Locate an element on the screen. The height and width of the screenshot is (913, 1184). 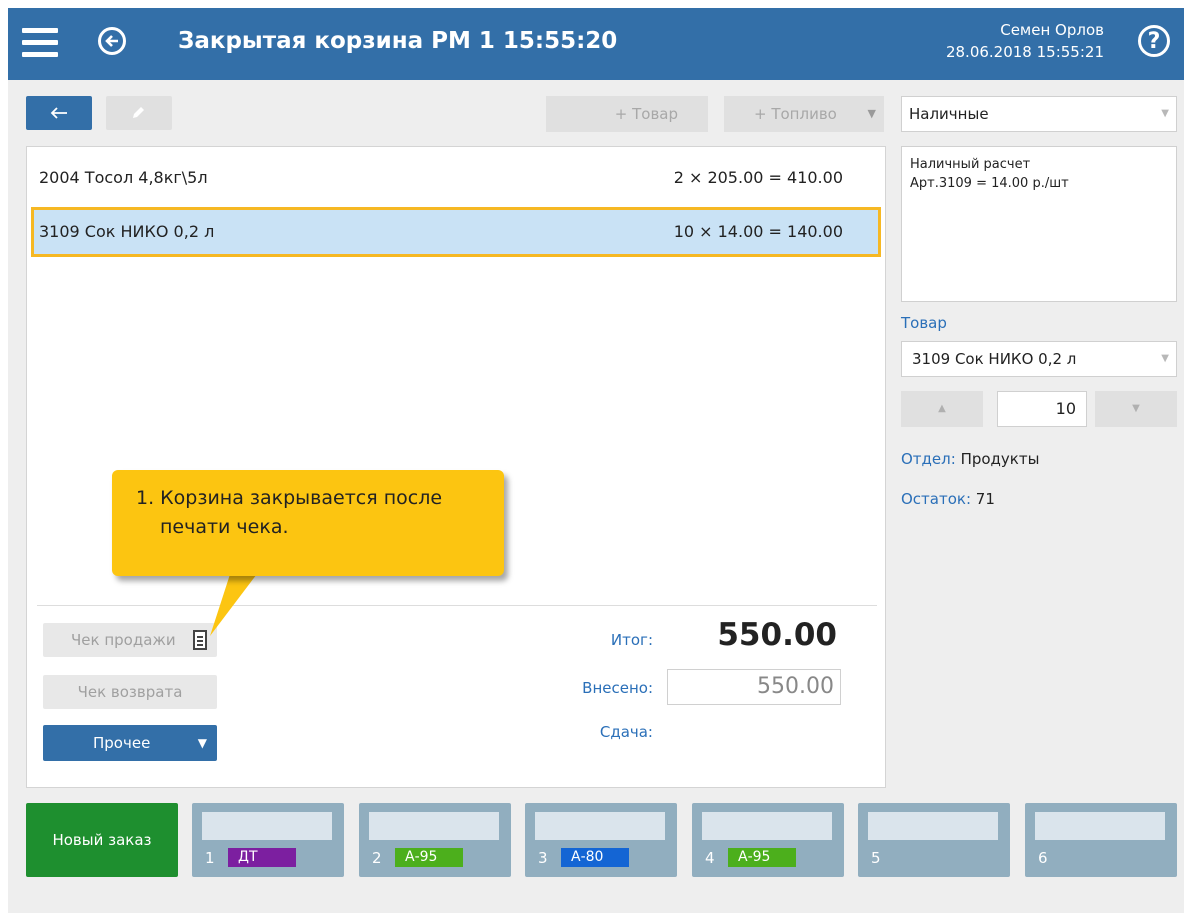
arrow-left-icon is located at coordinates (58, 113).